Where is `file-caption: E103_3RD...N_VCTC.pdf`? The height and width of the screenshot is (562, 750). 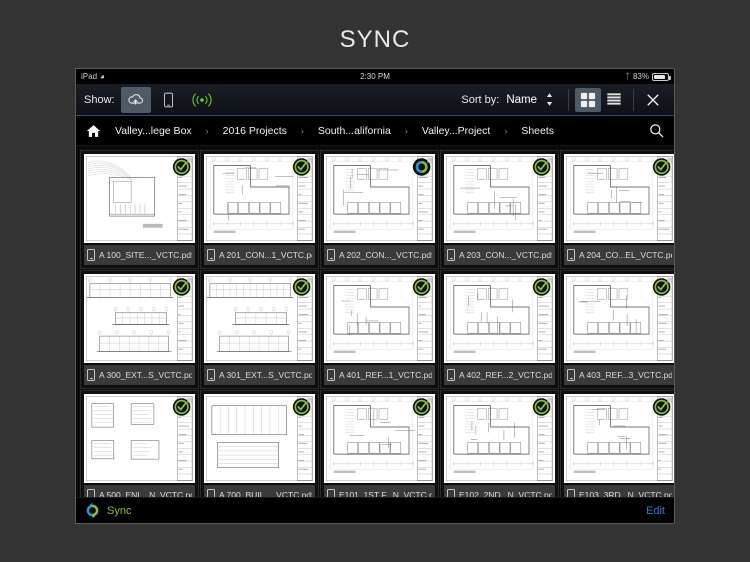
file-caption: E103_3RD...N_VCTC.pdf is located at coordinates (619, 491).